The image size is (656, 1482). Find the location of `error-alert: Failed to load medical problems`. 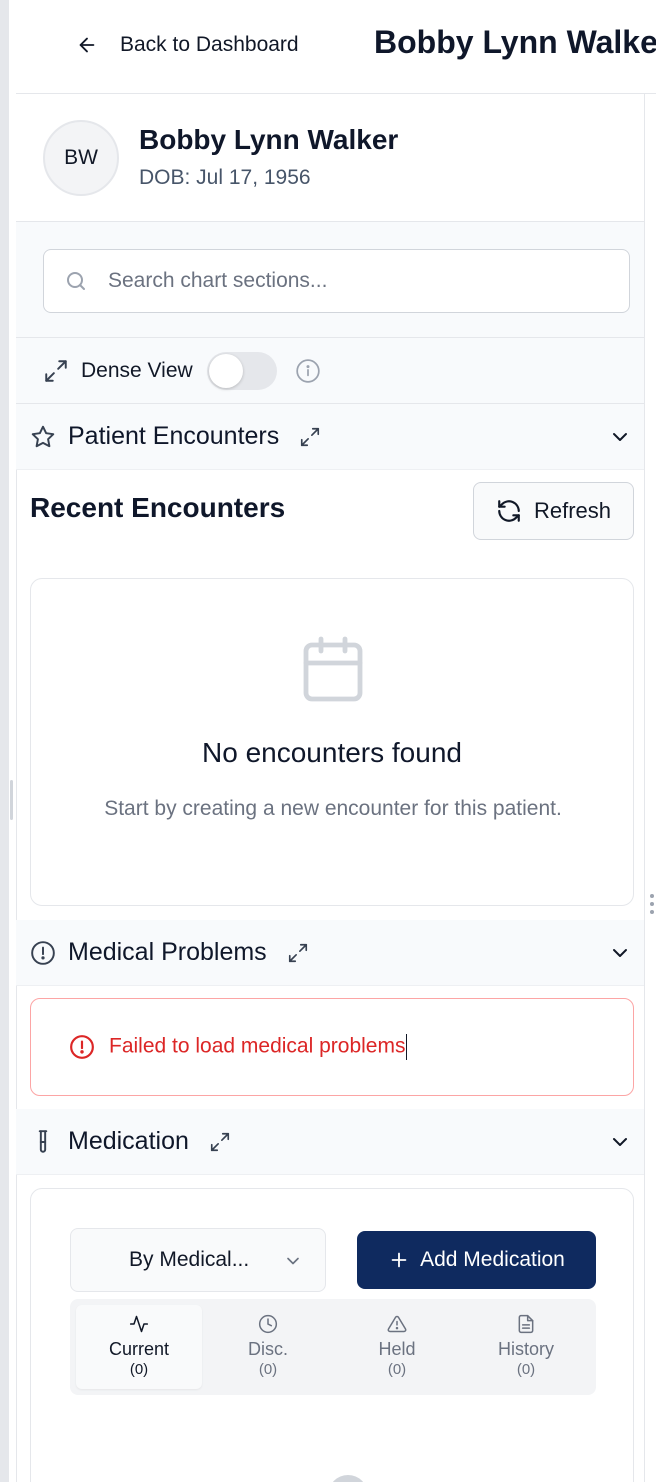

error-alert: Failed to load medical problems is located at coordinates (332, 1047).